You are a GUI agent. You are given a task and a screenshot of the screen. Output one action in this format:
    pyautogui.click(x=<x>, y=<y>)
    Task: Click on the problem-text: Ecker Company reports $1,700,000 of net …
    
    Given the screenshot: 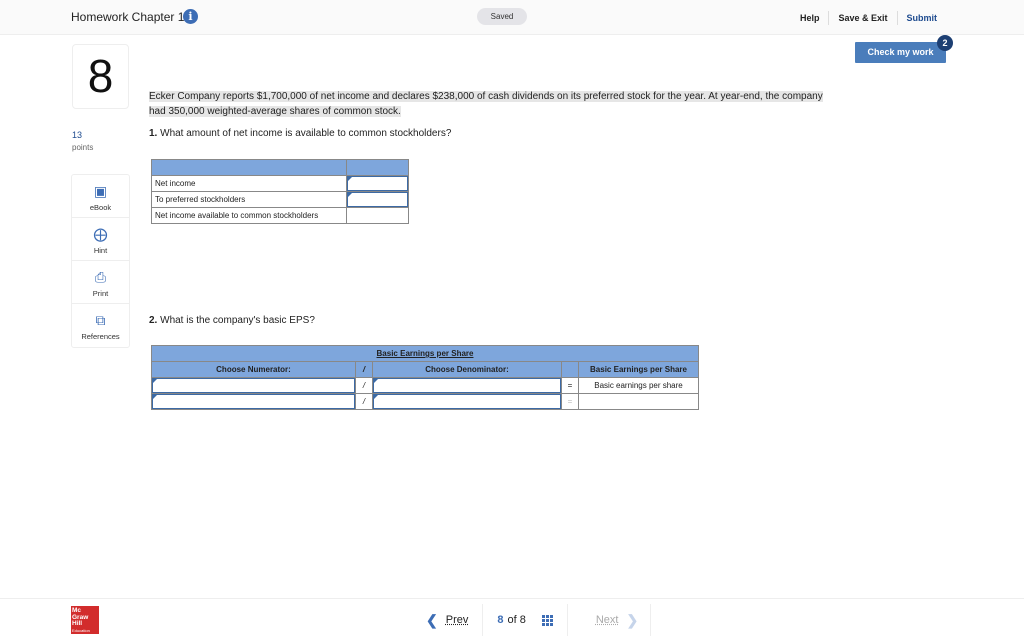 What is the action you would take?
    pyautogui.click(x=486, y=104)
    